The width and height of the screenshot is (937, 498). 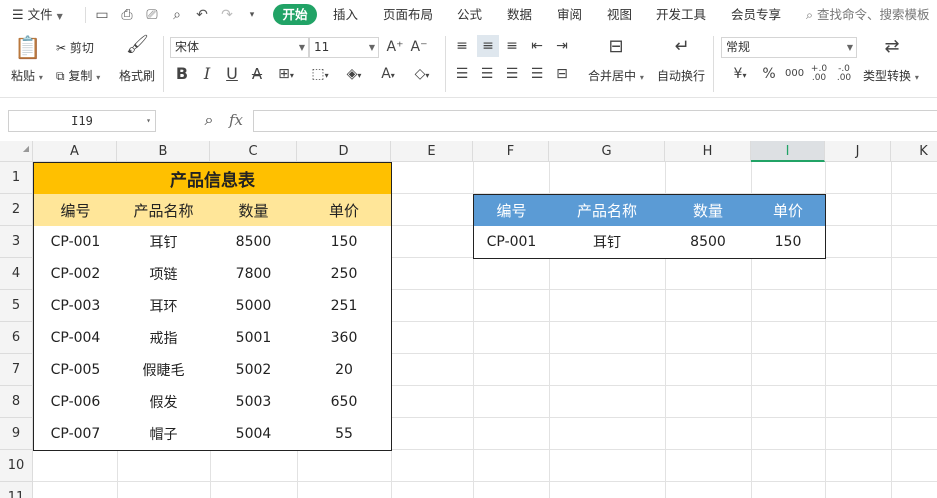 What do you see at coordinates (75, 306) in the screenshot?
I see `table-cell: CP-003` at bounding box center [75, 306].